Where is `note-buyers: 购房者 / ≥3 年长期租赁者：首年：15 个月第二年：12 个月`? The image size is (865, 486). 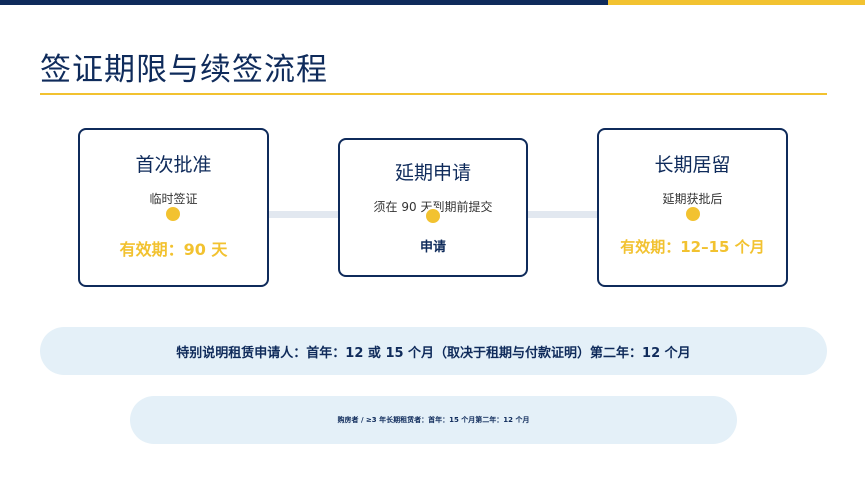
note-buyers: 购房者 / ≥3 年长期租赁者：首年：15 个月第二年：12 个月 is located at coordinates (433, 420).